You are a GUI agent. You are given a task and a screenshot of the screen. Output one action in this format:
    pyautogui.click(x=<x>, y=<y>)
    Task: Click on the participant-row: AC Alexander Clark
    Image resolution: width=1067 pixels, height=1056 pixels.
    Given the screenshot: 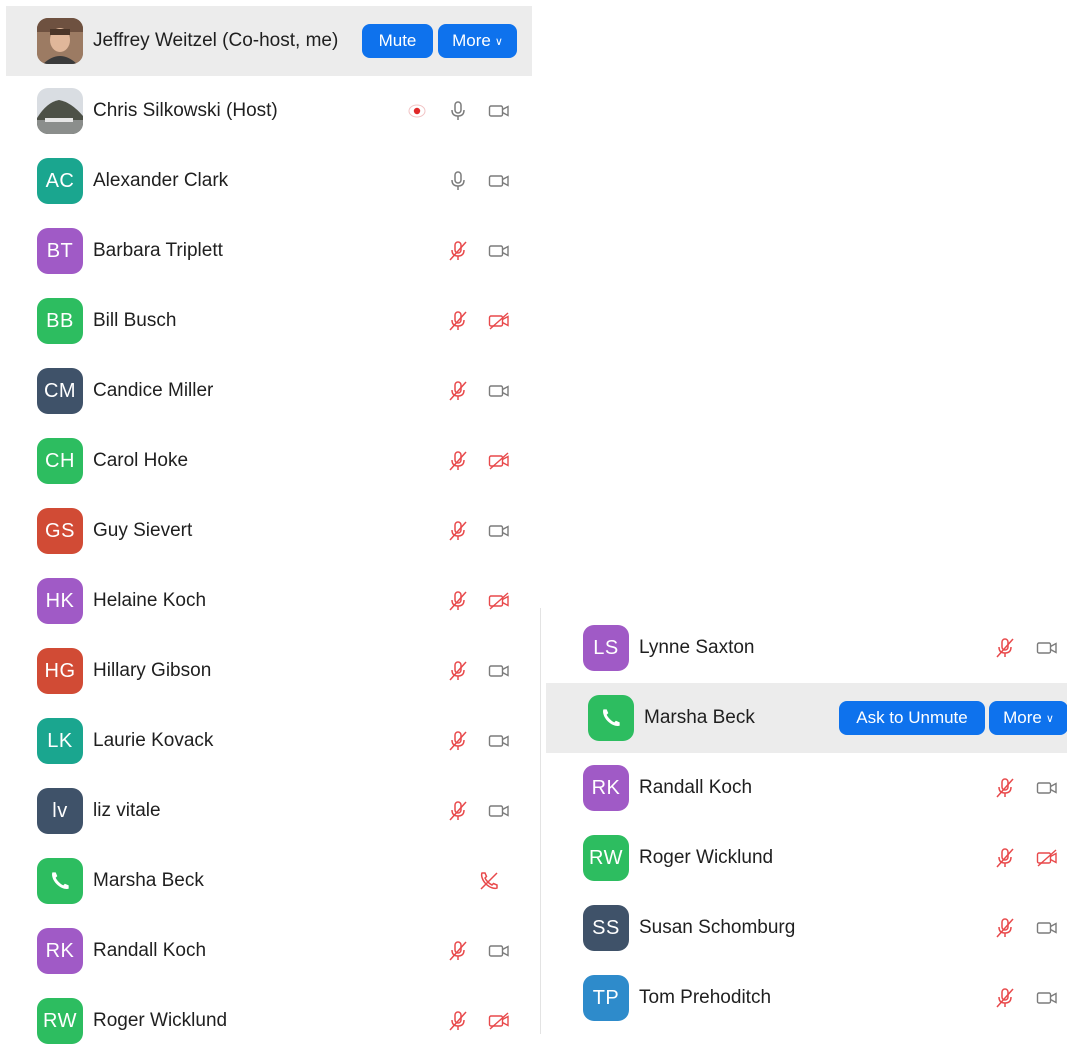 What is the action you would take?
    pyautogui.click(x=266, y=181)
    